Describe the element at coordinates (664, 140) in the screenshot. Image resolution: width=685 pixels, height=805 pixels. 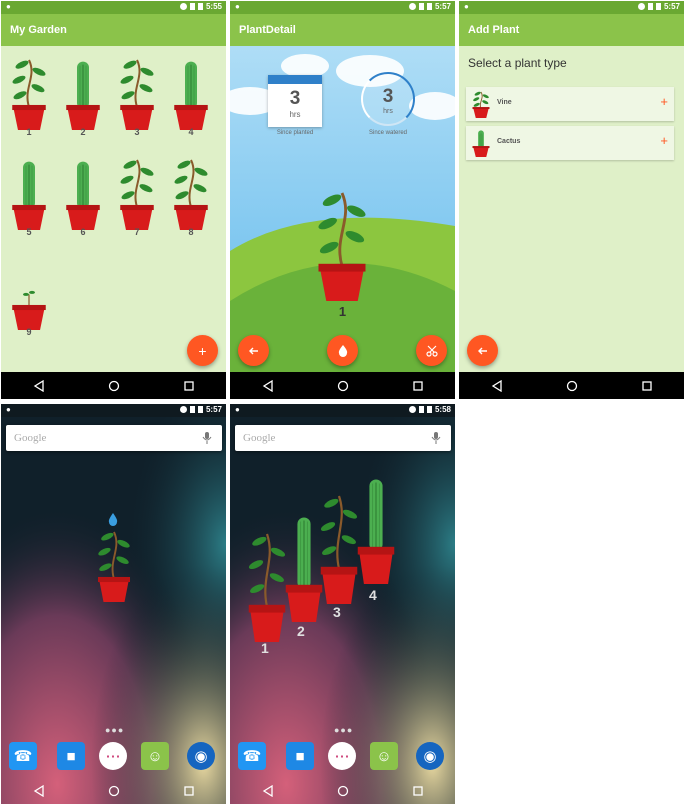
I see `add-cactus-icon: +` at that location.